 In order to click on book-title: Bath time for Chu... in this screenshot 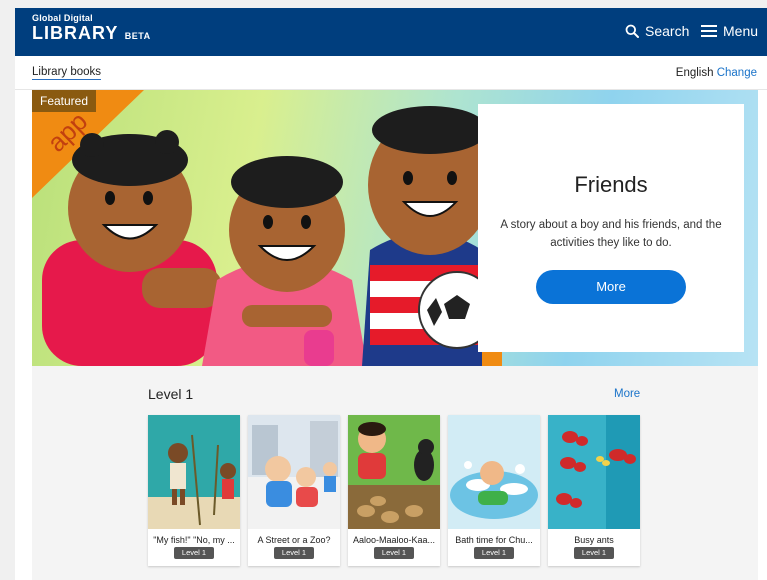, I will do `click(494, 540)`.